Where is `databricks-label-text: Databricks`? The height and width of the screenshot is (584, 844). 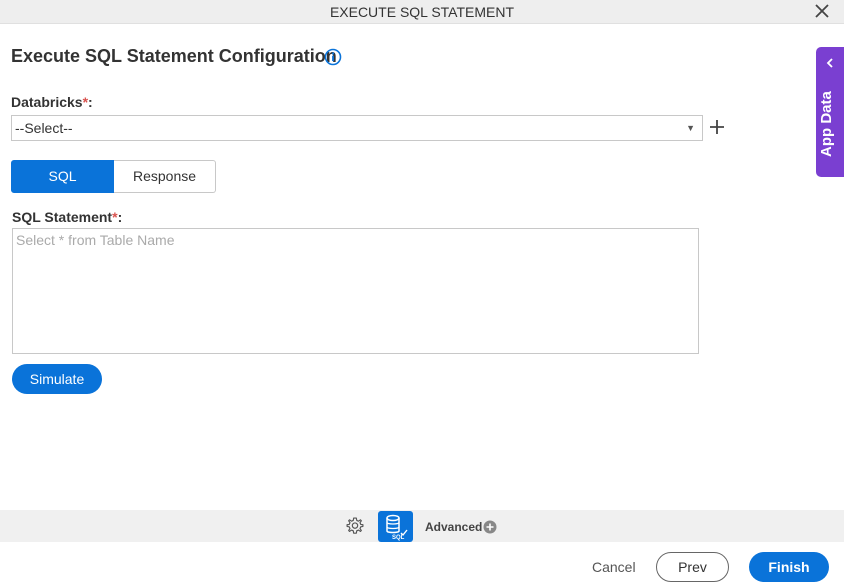 databricks-label-text: Databricks is located at coordinates (47, 102).